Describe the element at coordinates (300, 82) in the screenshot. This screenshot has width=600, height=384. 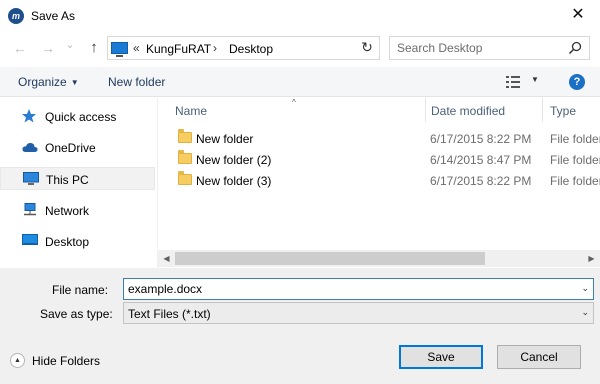
I see `command-toolbar: Organize ▼ New folder ▼ ?` at that location.